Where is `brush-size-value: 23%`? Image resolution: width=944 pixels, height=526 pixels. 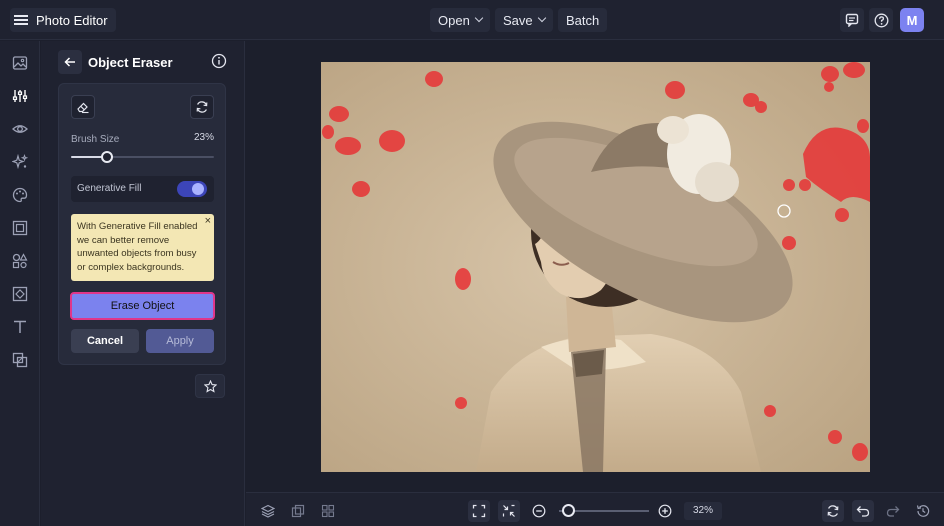 brush-size-value: 23% is located at coordinates (197, 138).